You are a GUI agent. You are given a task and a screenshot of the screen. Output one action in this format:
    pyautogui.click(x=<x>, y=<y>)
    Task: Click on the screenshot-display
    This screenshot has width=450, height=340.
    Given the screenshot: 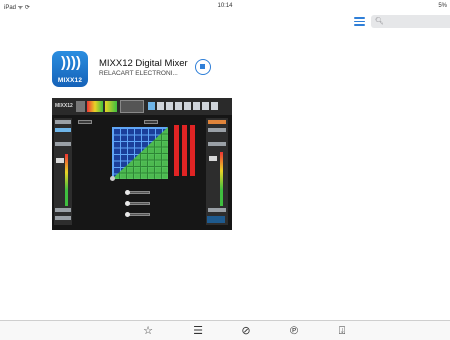 What is the action you would take?
    pyautogui.click(x=132, y=106)
    